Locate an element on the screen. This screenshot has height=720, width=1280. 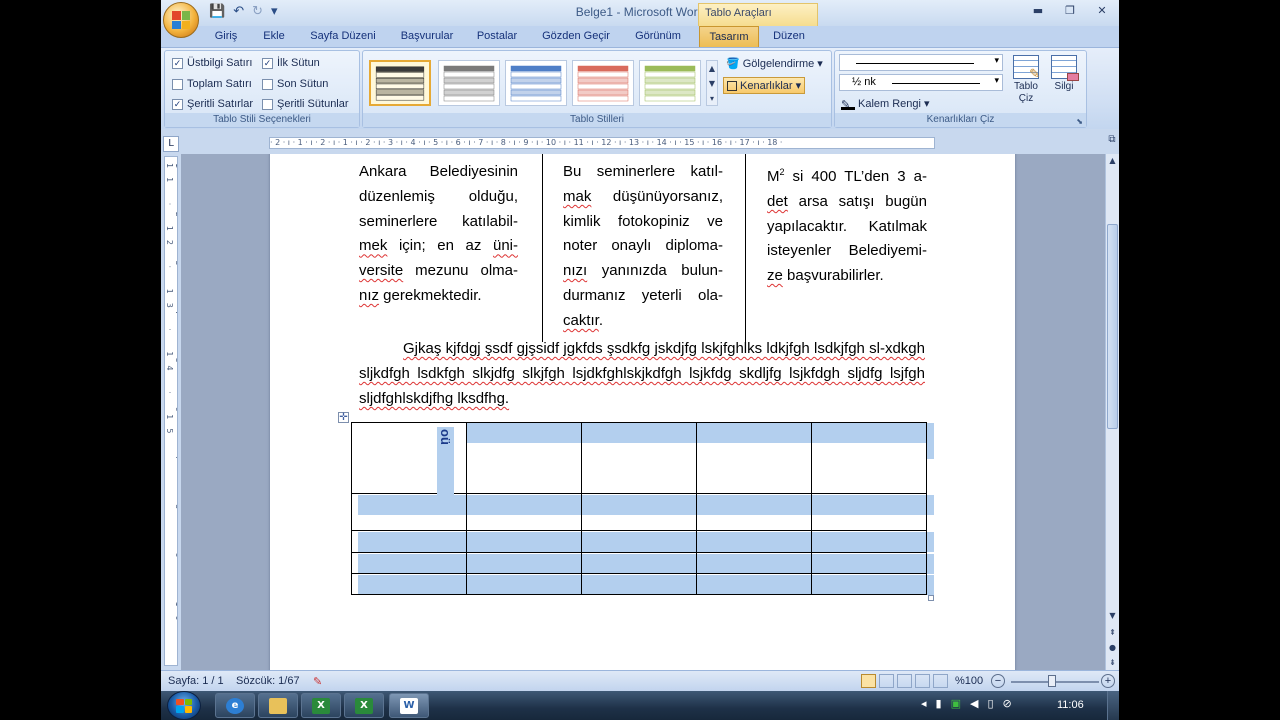
dialog-launcher-icon: ⬊ is located at coordinates (1079, 121).